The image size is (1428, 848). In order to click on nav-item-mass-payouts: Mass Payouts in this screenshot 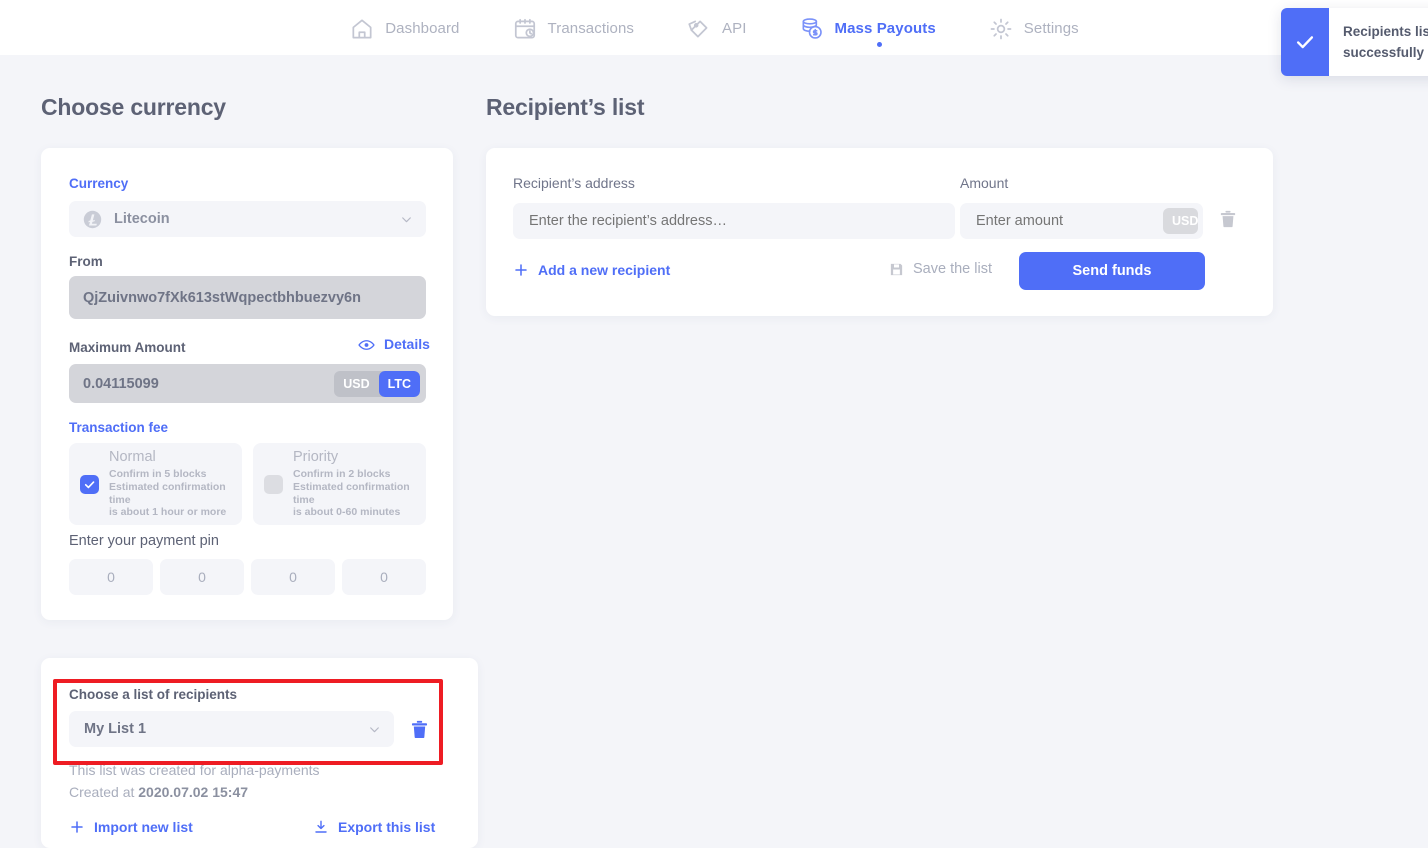, I will do `click(867, 27)`.